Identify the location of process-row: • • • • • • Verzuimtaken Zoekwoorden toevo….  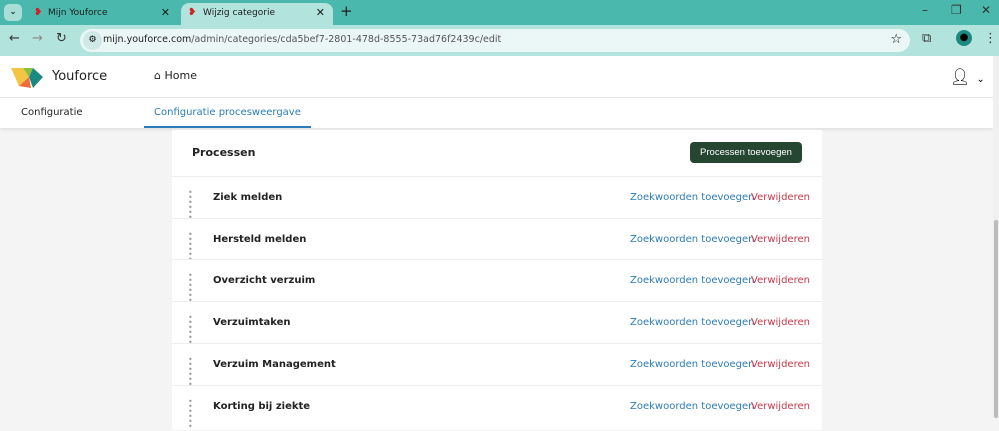
(497, 324).